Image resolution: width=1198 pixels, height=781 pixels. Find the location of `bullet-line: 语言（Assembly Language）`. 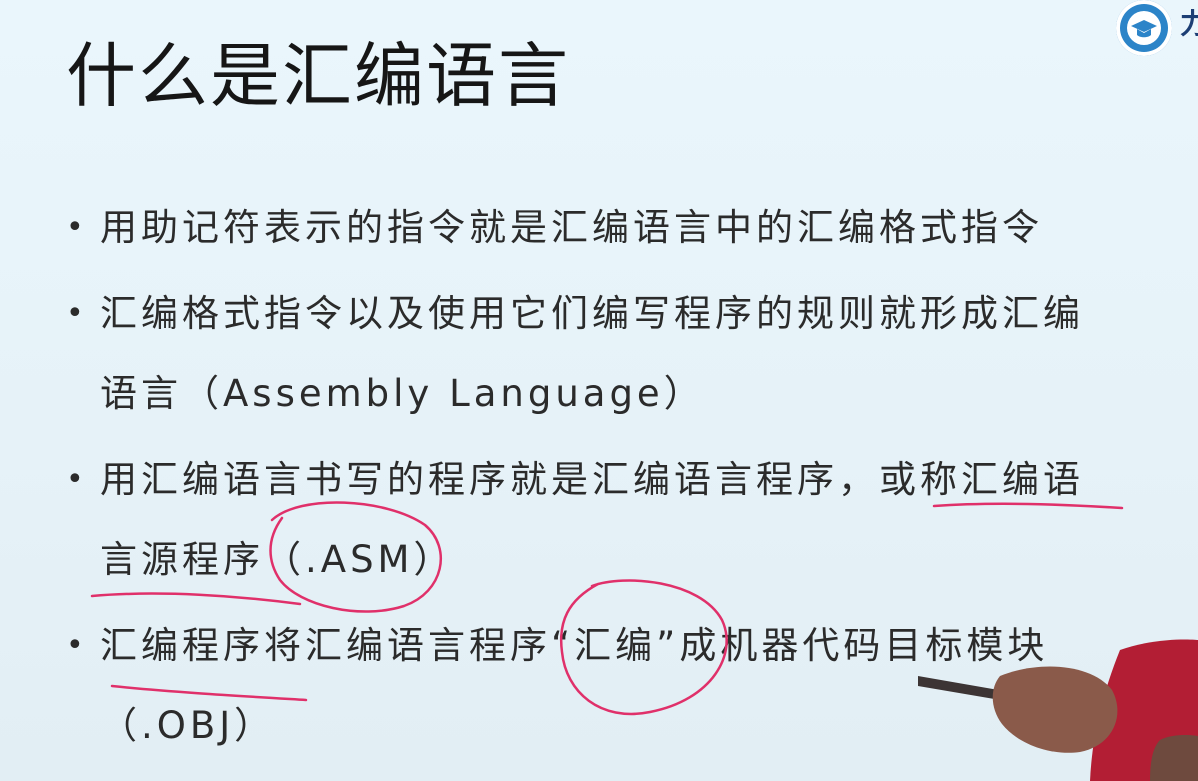

bullet-line: 语言（Assembly Language） is located at coordinates (402, 393).